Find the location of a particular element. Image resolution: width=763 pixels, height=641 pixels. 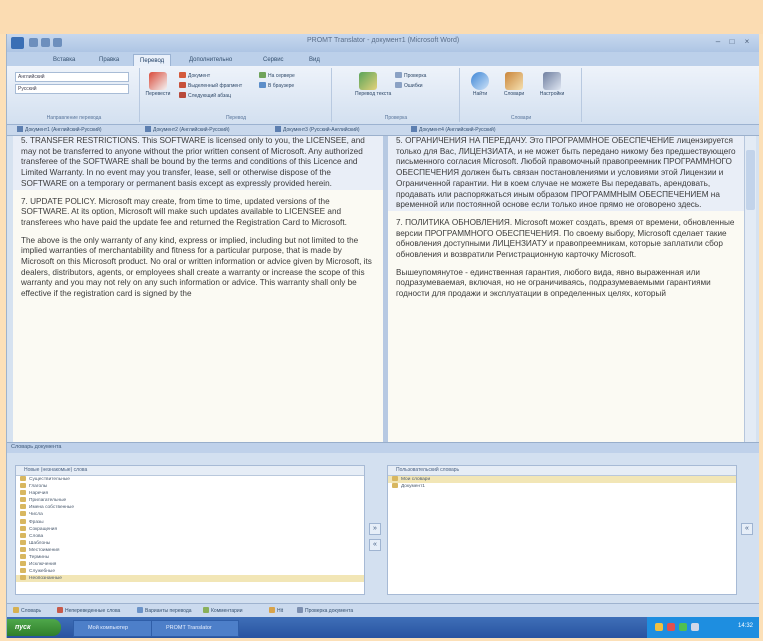

close-button: × is located at coordinates (747, 42).